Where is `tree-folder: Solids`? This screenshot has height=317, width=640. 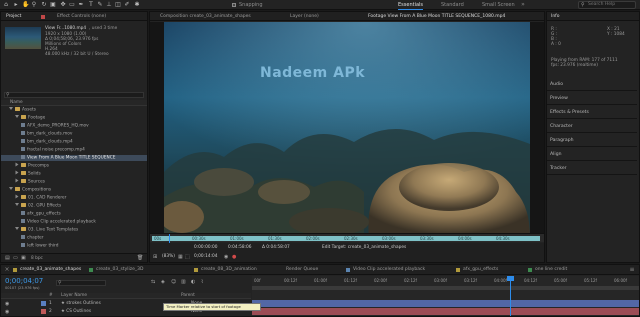
tree-folder: Solids is located at coordinates (74, 173).